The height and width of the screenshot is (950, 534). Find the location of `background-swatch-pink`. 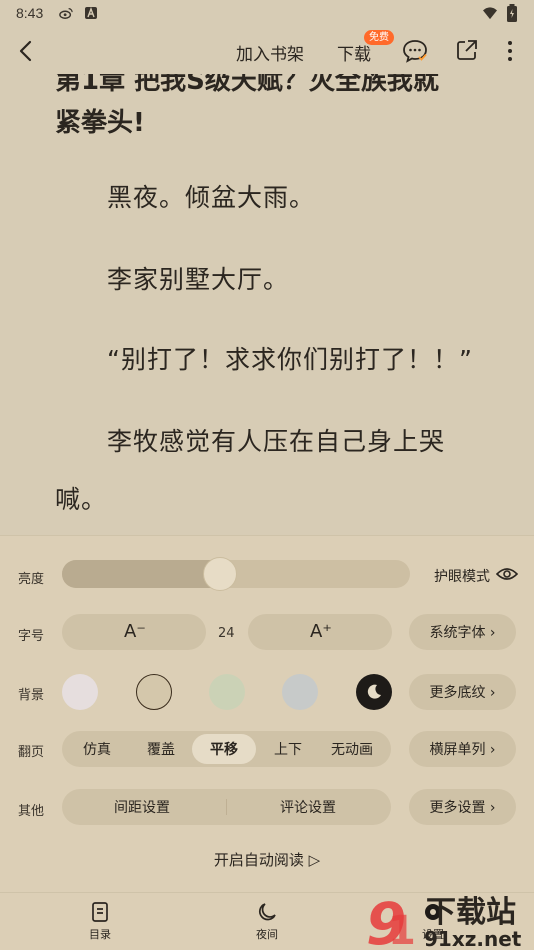

background-swatch-pink is located at coordinates (80, 692).